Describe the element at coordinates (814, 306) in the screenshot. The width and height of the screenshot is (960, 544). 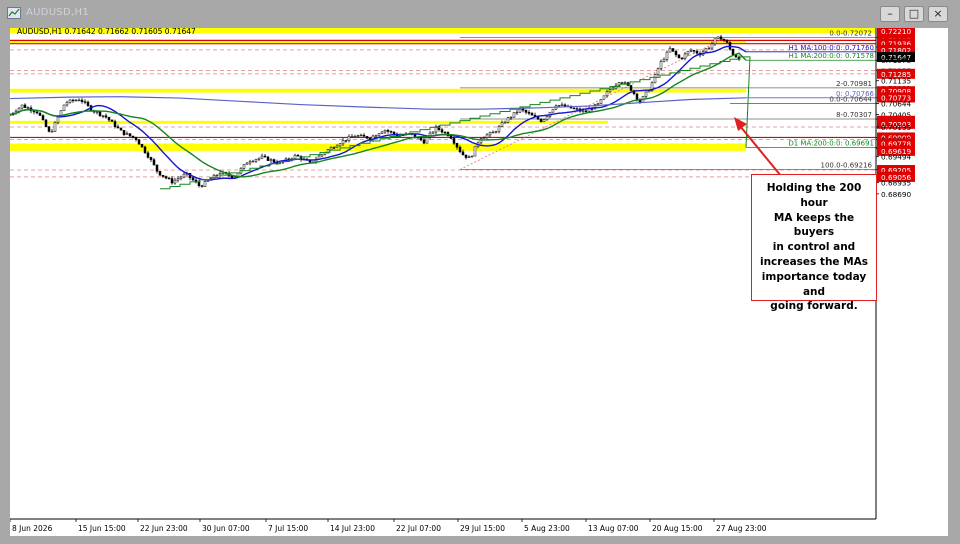
I see `callout-line: going forward.` at that location.